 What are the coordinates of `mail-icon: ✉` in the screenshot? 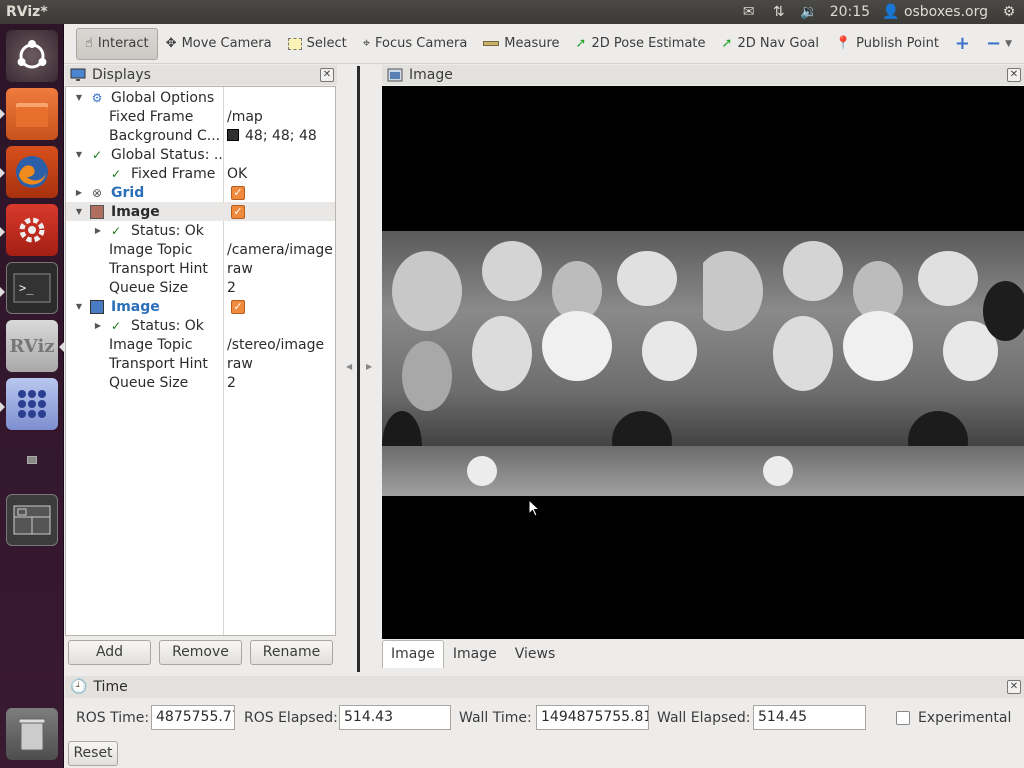 It's located at (749, 12).